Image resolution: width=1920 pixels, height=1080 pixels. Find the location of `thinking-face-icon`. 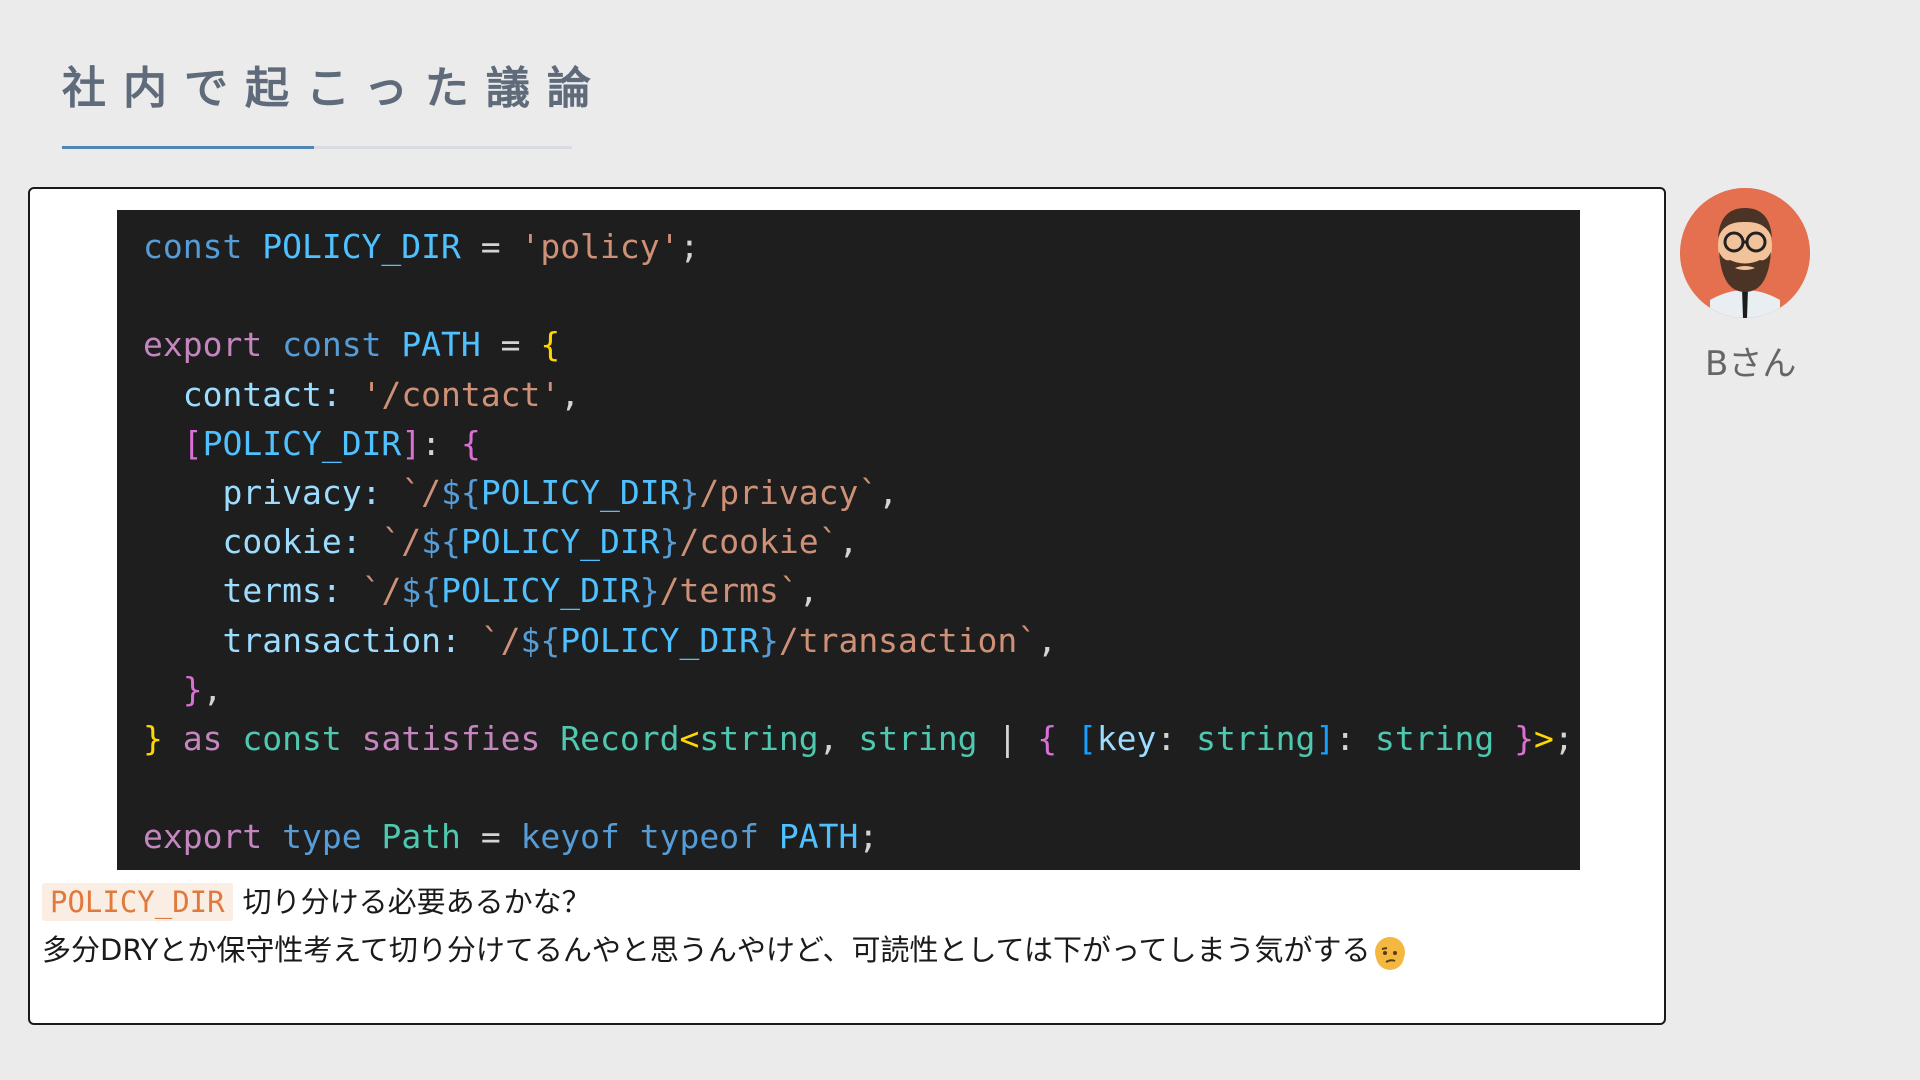

thinking-face-icon is located at coordinates (1389, 953).